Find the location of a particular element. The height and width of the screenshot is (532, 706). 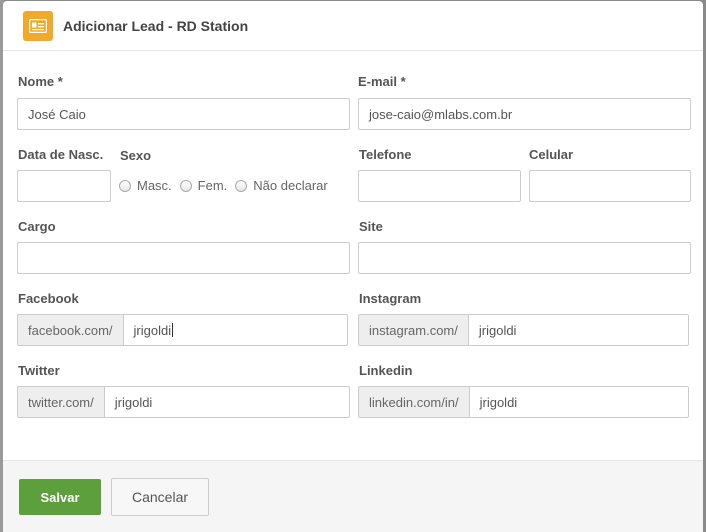

facebook-input: jrigoldi is located at coordinates (235, 330).